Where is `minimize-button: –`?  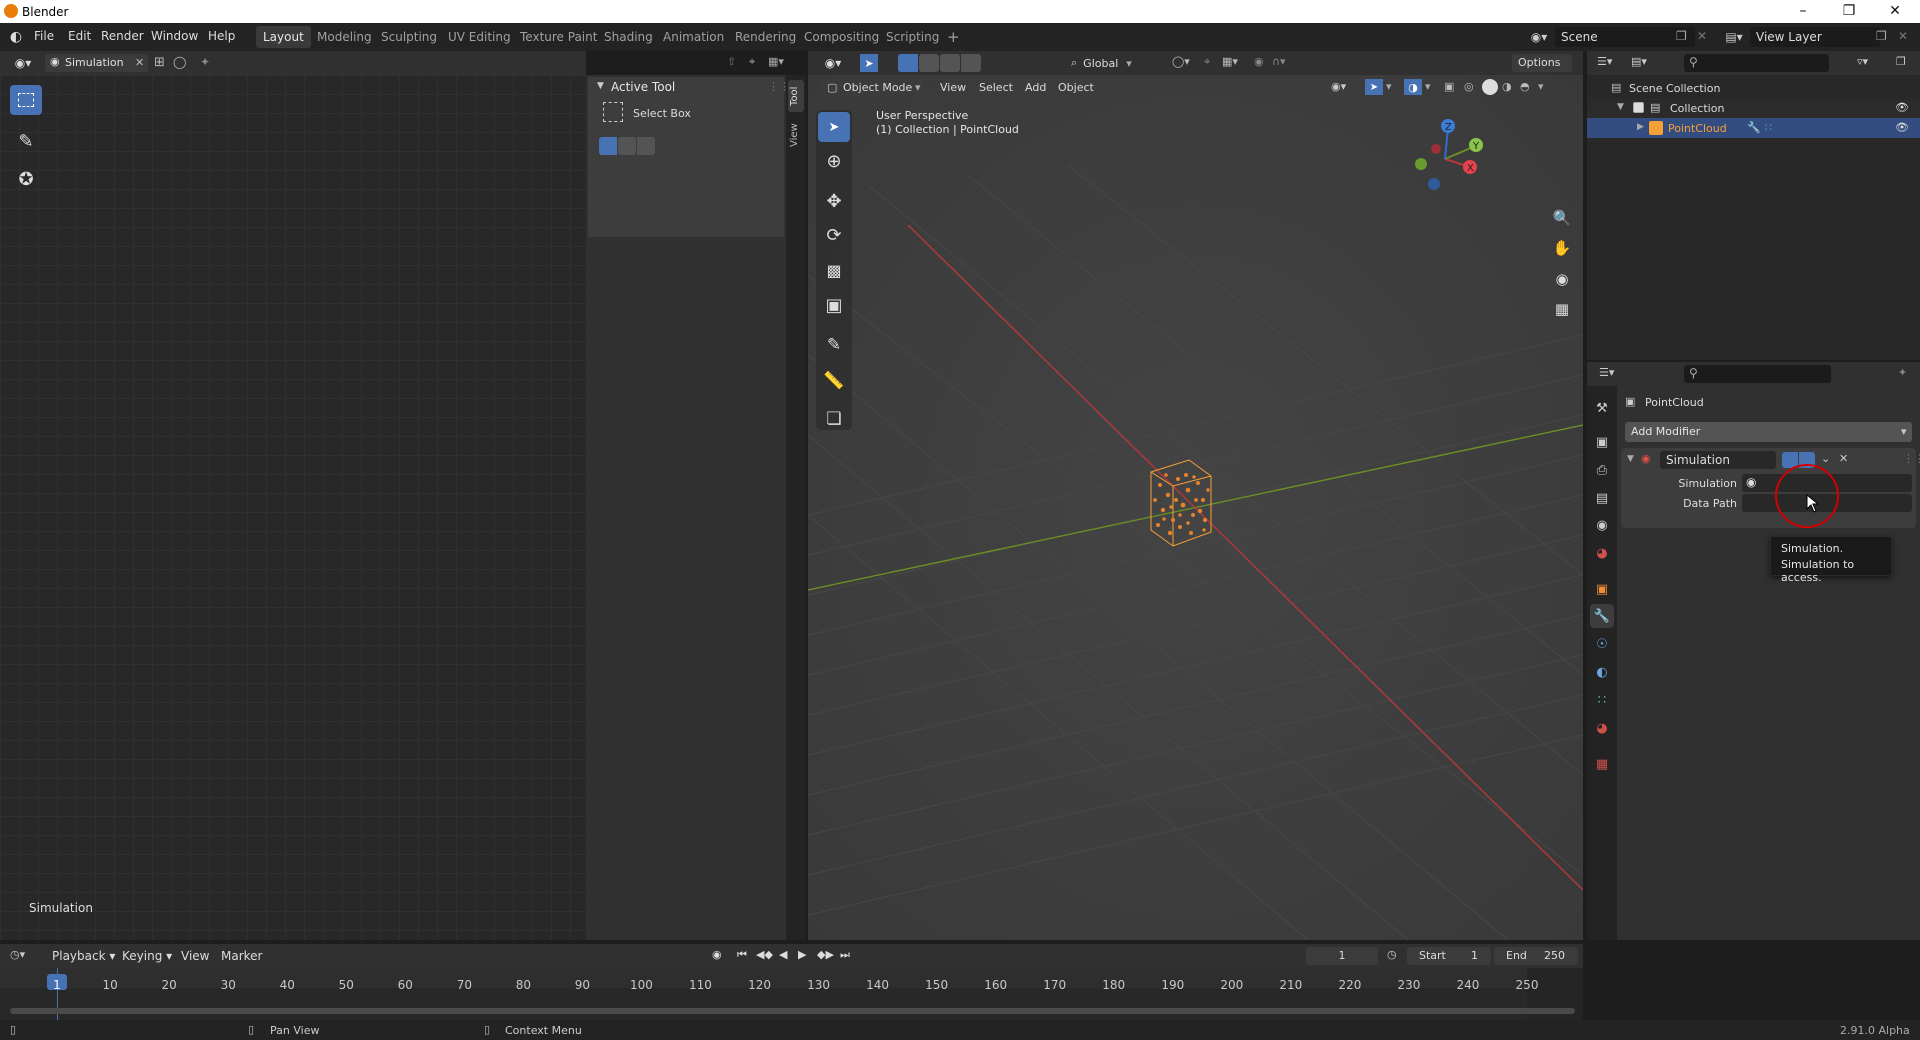
minimize-button: – is located at coordinates (1803, 11).